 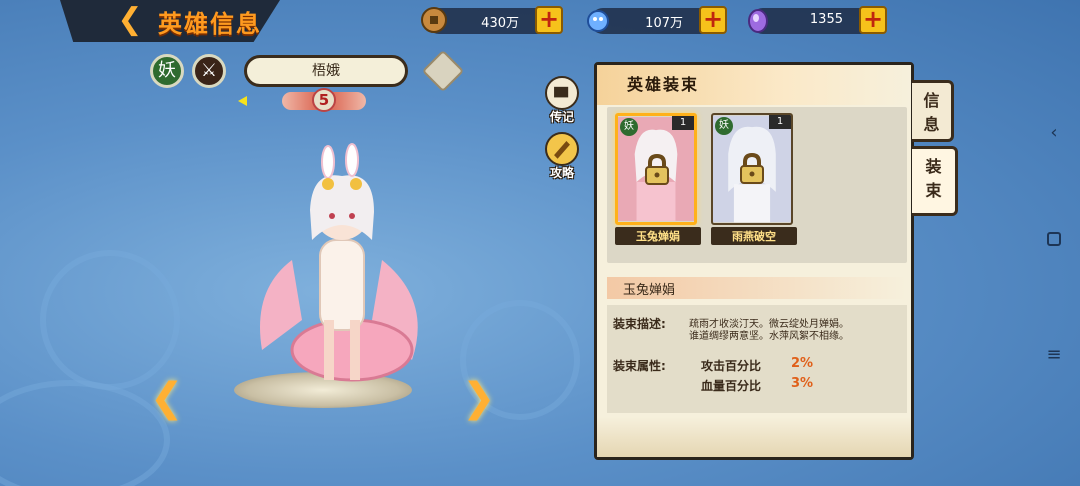 What do you see at coordinates (326, 71) in the screenshot?
I see `hero-name-plate: 梧娥` at bounding box center [326, 71].